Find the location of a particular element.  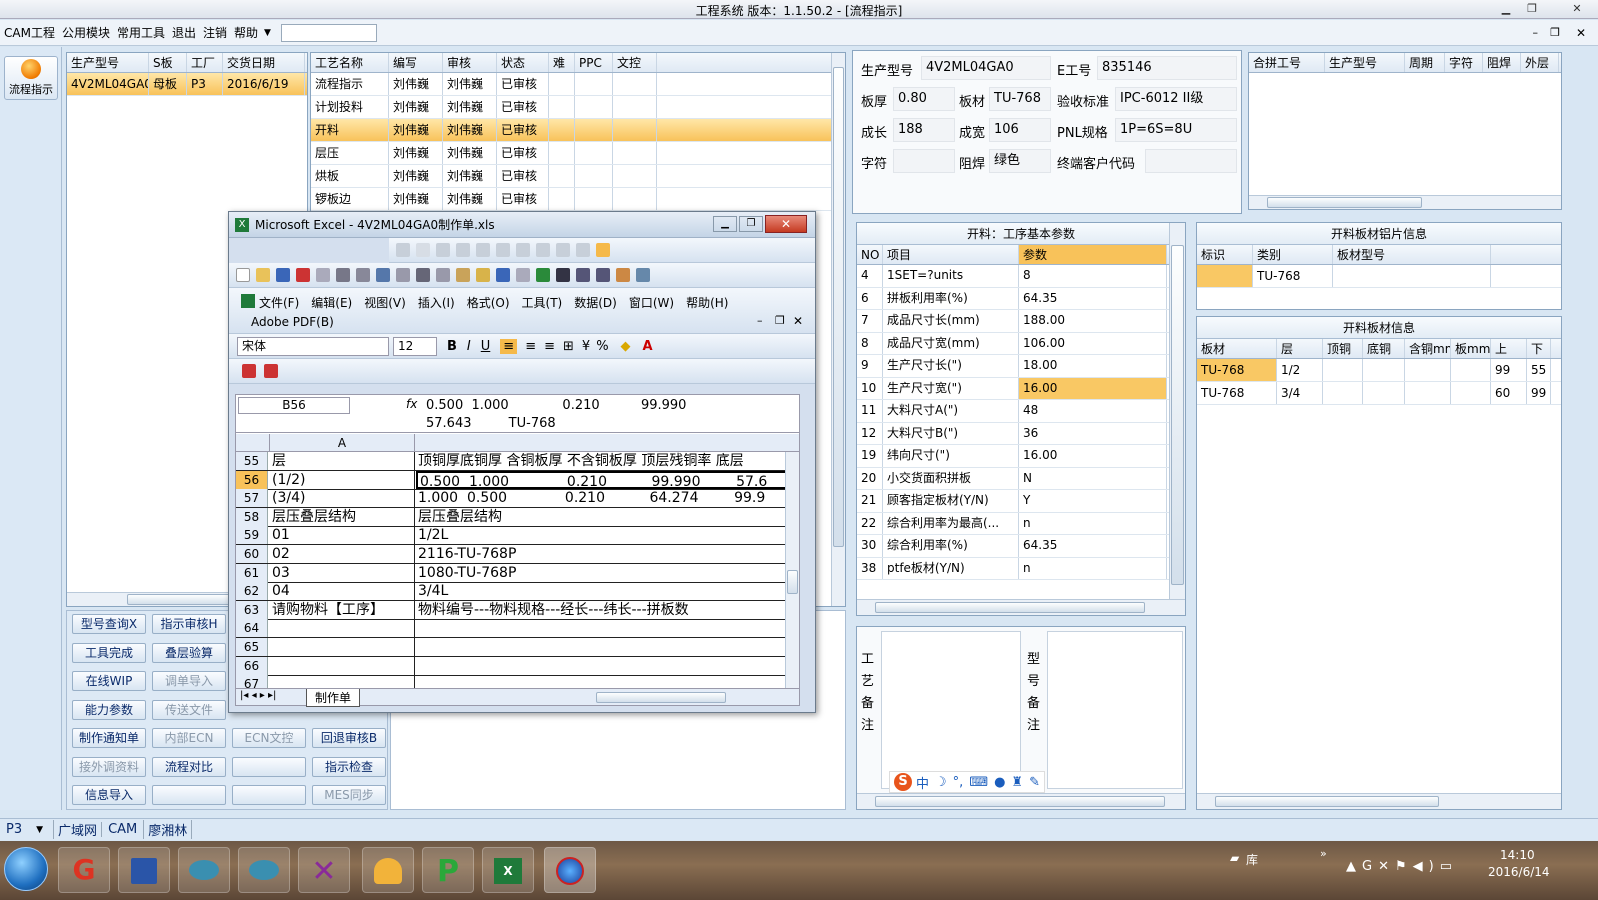

row-number: 62 is located at coordinates (252, 591).